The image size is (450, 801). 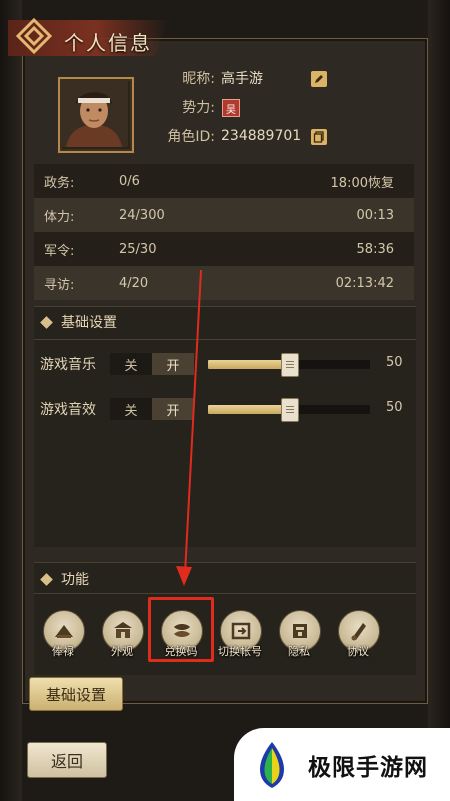 What do you see at coordinates (129, 181) in the screenshot?
I see `stat-value: 0/6` at bounding box center [129, 181].